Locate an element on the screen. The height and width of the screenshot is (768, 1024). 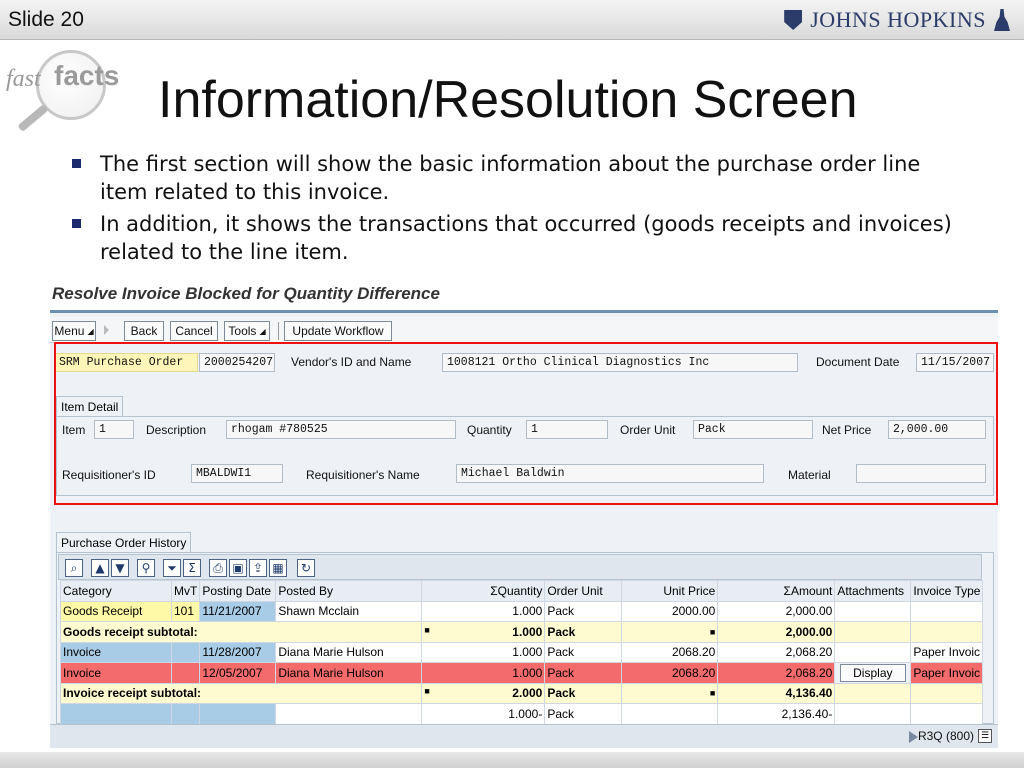
slide-footer-band is located at coordinates (512, 760).